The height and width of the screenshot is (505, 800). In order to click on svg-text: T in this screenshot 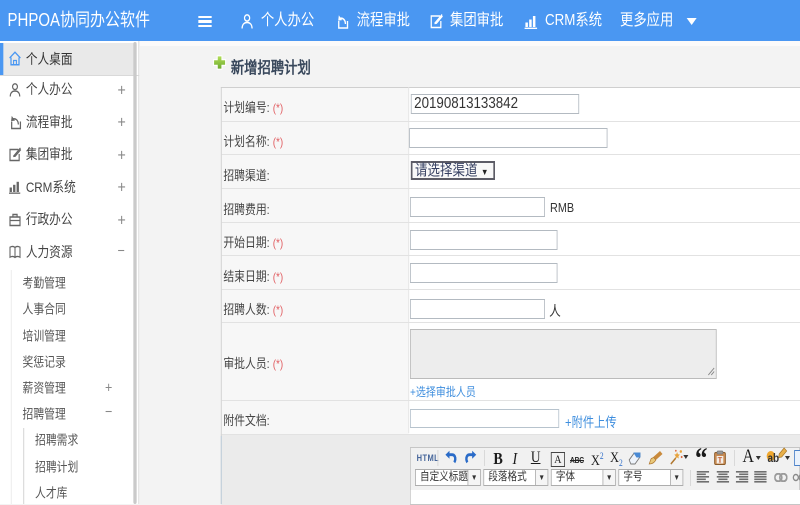, I will do `click(720, 460)`.